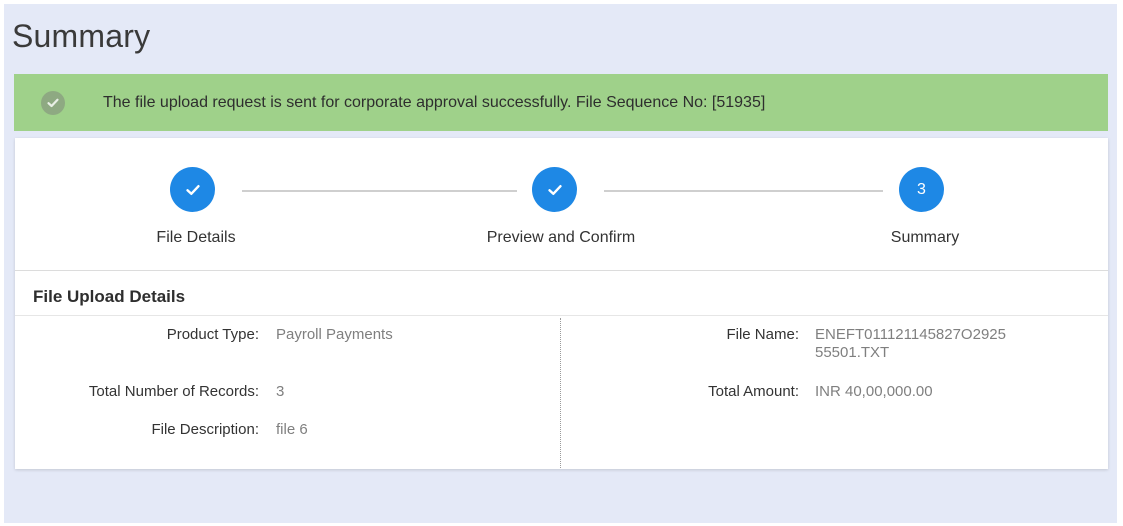  I want to click on step-2-complete-icon, so click(554, 189).